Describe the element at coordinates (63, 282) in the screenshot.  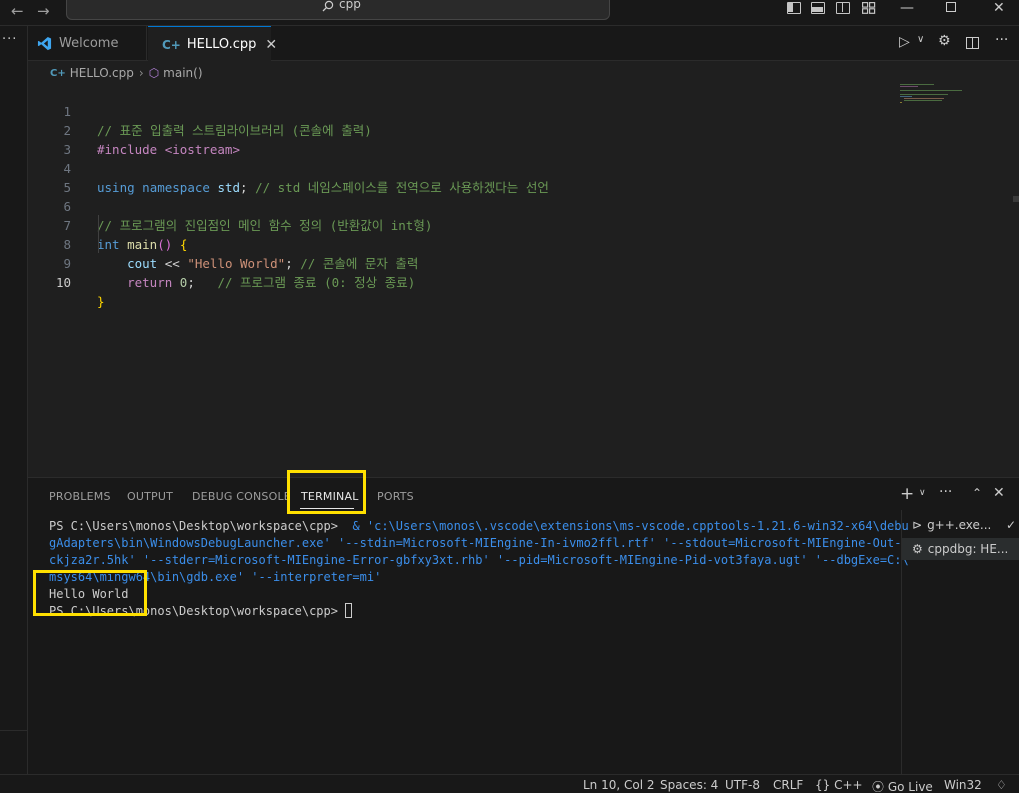
I see `line-number: 10` at that location.